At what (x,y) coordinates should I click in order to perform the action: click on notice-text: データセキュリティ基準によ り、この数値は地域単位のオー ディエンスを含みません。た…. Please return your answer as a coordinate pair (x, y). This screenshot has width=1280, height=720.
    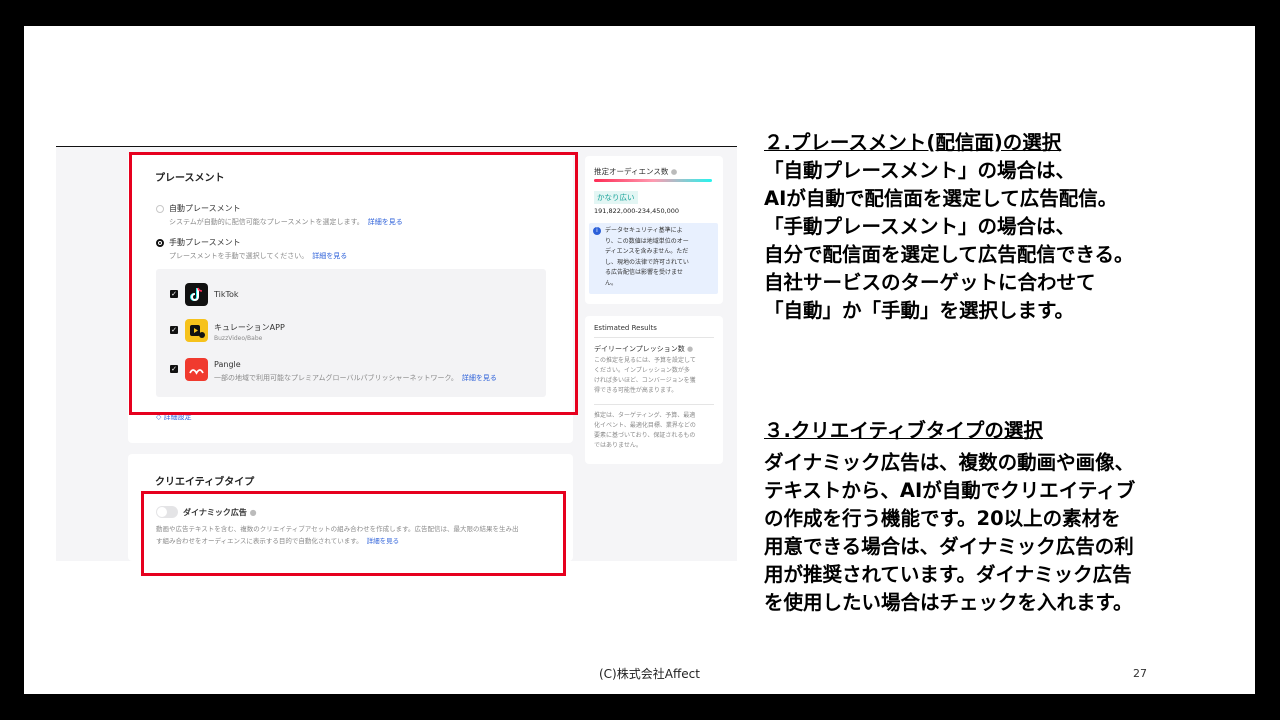
    Looking at the image, I should click on (647, 257).